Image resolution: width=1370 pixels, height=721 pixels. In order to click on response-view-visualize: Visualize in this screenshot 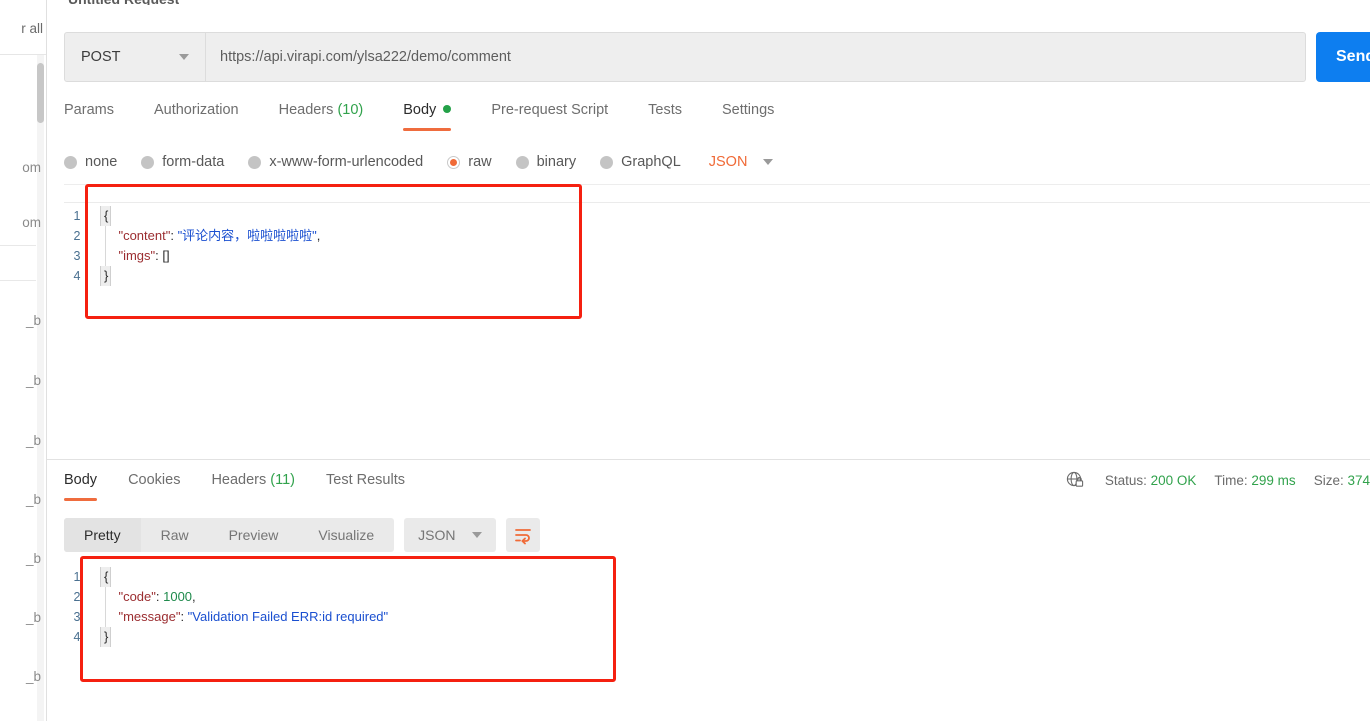, I will do `click(346, 535)`.